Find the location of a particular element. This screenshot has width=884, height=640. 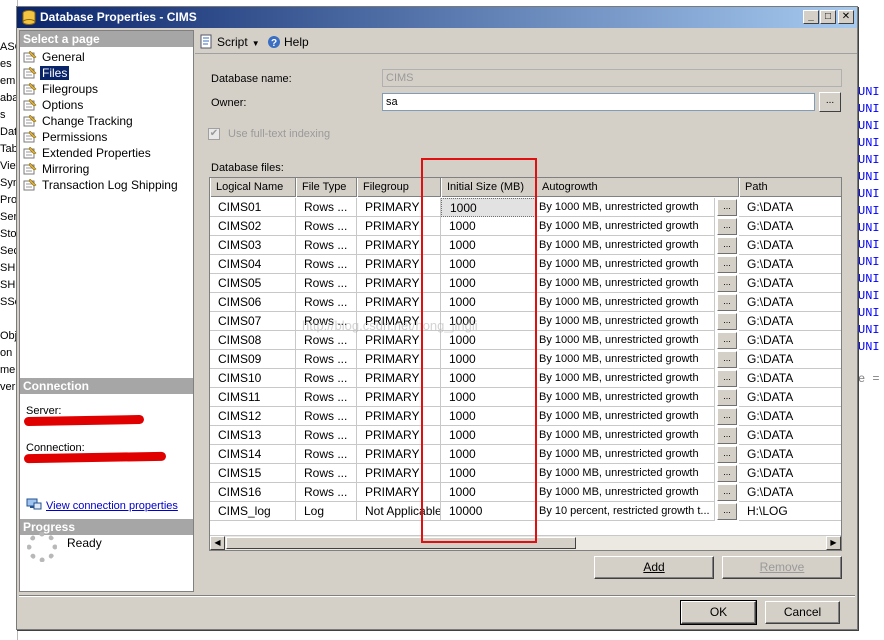

cell-logical-name: CIMS_log is located at coordinates (253, 511).